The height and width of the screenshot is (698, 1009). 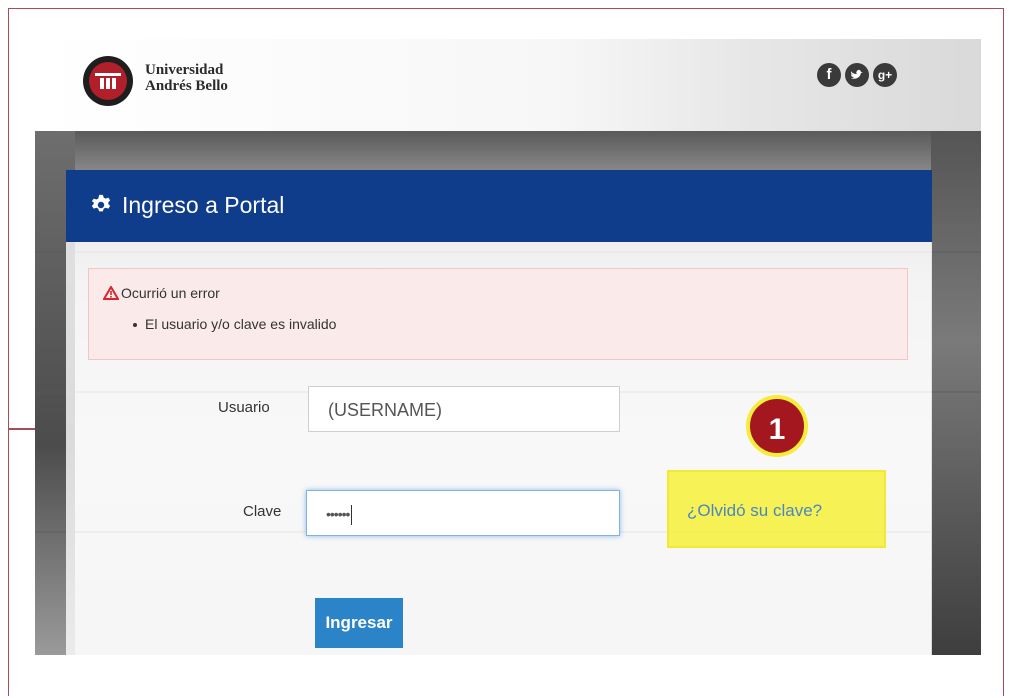 What do you see at coordinates (184, 70) in the screenshot?
I see `university-name-line1: Universidad` at bounding box center [184, 70].